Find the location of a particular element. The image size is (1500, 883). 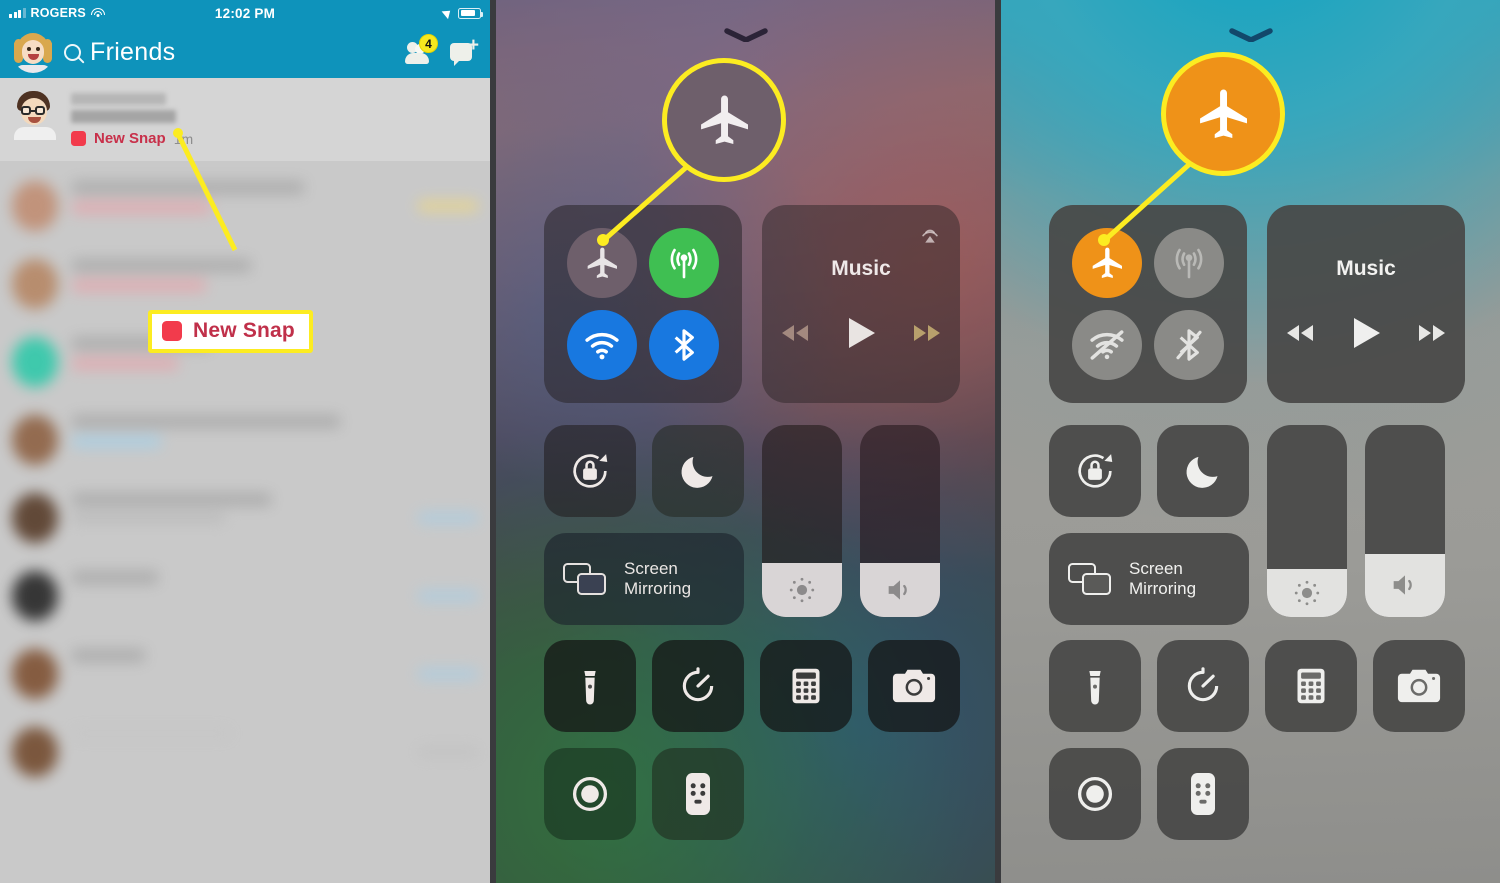

search-input: Friends is located at coordinates (119, 52).